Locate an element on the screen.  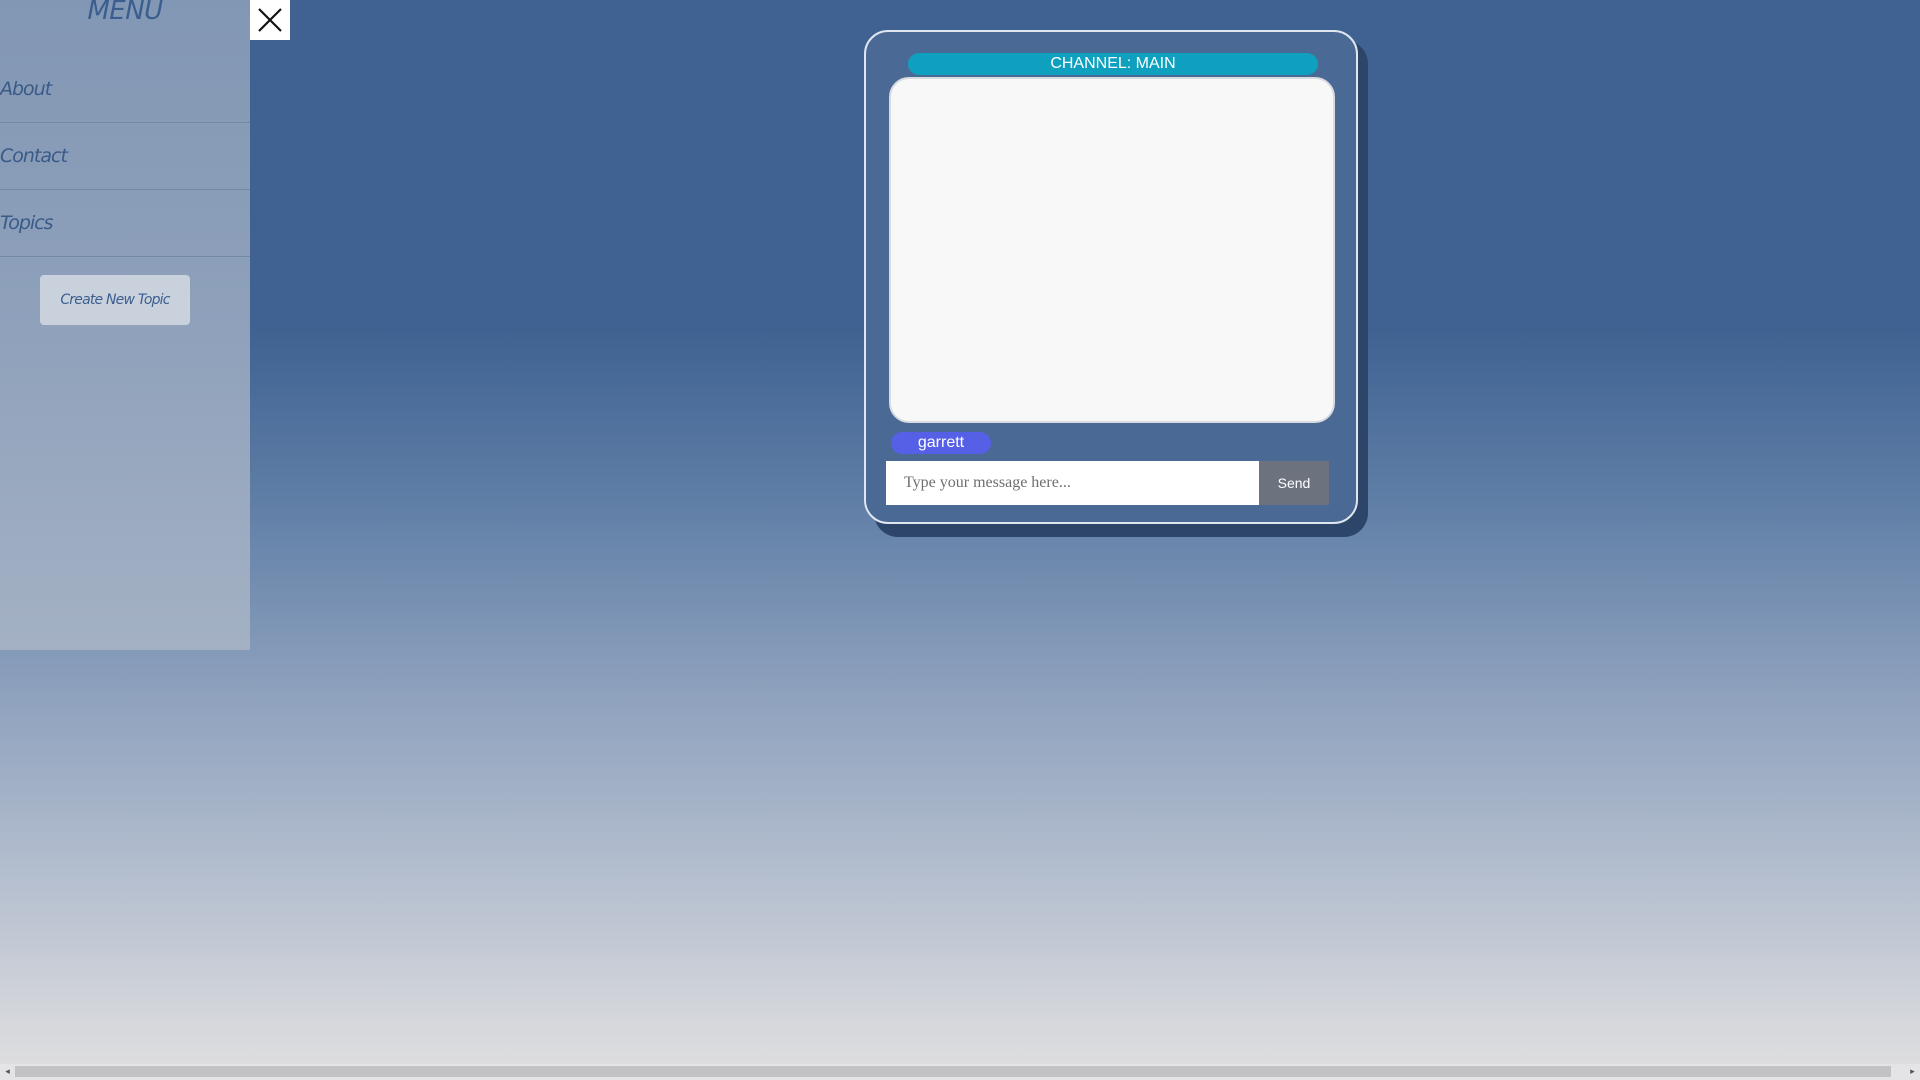
close-menu-button is located at coordinates (270, 20).